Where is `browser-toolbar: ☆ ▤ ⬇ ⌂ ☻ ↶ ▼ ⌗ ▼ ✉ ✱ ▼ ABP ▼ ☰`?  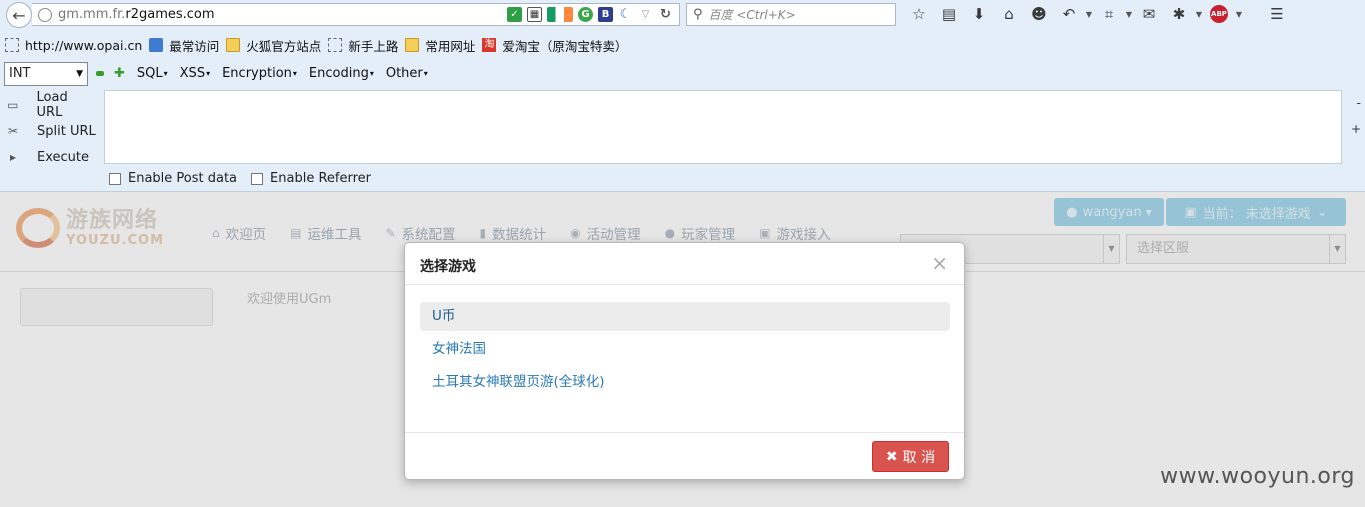
browser-toolbar: ☆ ▤ ⬇ ⌂ ☻ ↶ ▼ ⌗ ▼ ✉ ✱ ▼ ABP ▼ ☰ is located at coordinates (1098, 14).